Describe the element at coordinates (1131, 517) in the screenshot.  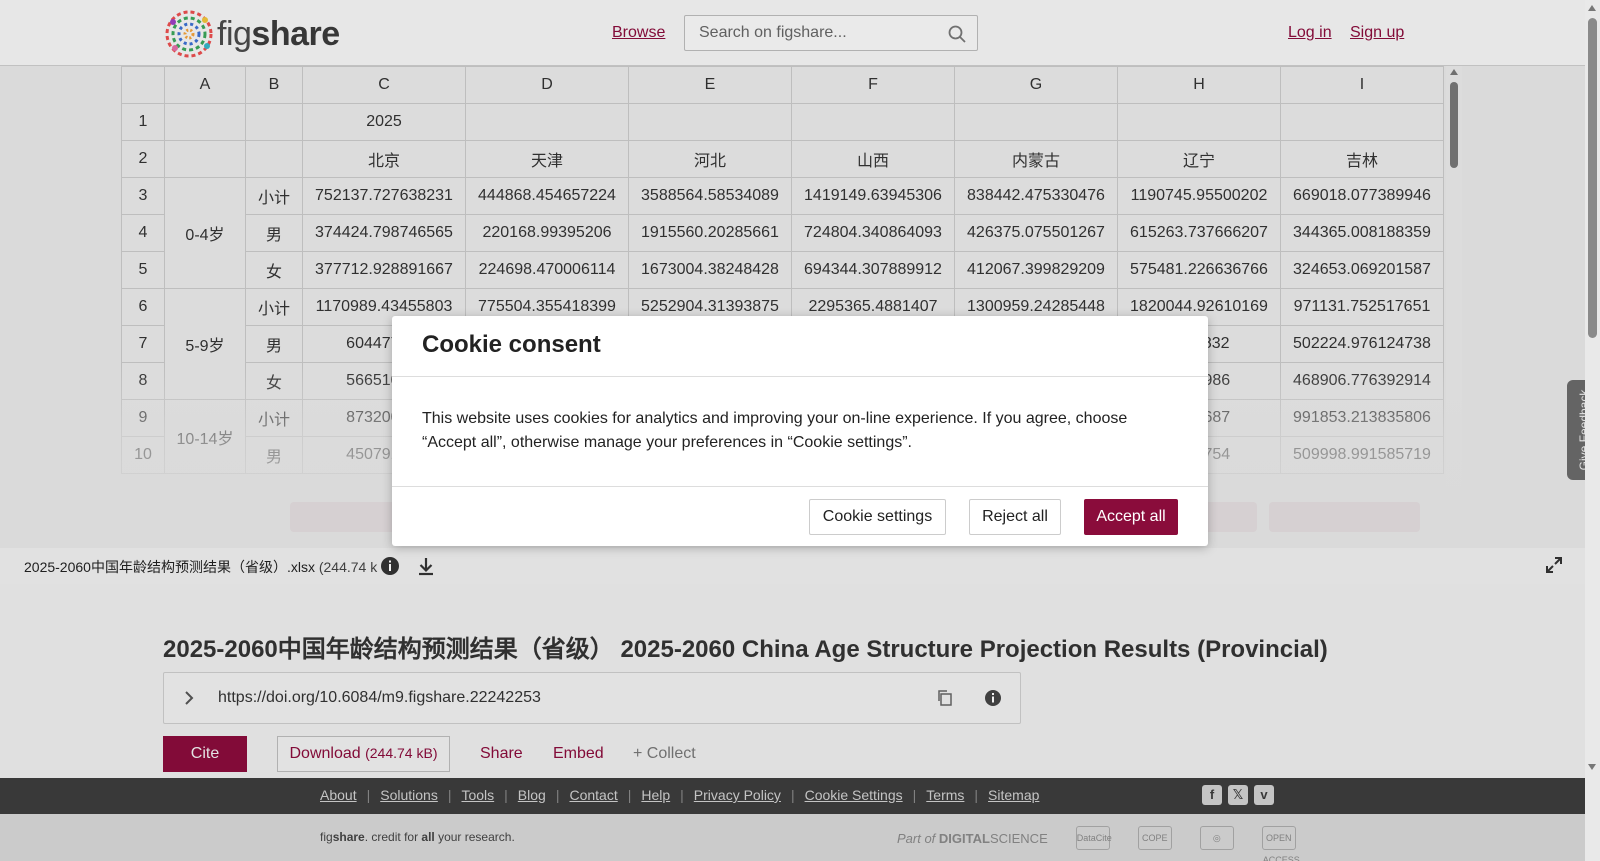
I see `accept-all-button: Accept all` at that location.